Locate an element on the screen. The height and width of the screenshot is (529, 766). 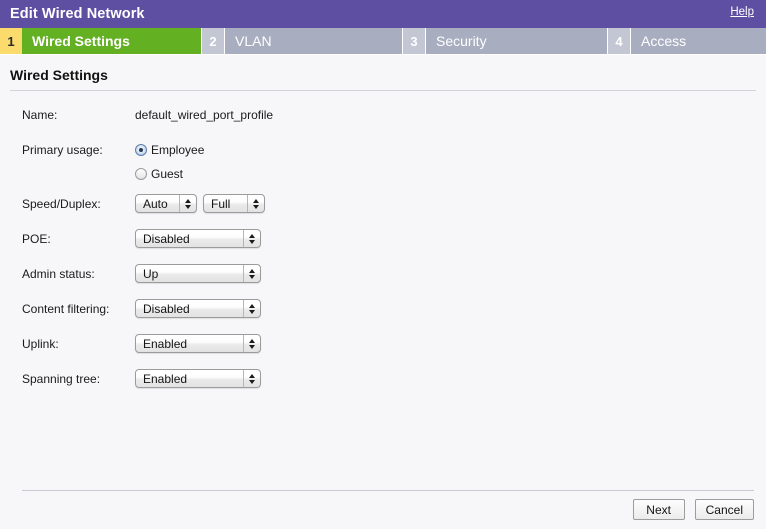
radio-guest-label: Guest is located at coordinates (167, 174).